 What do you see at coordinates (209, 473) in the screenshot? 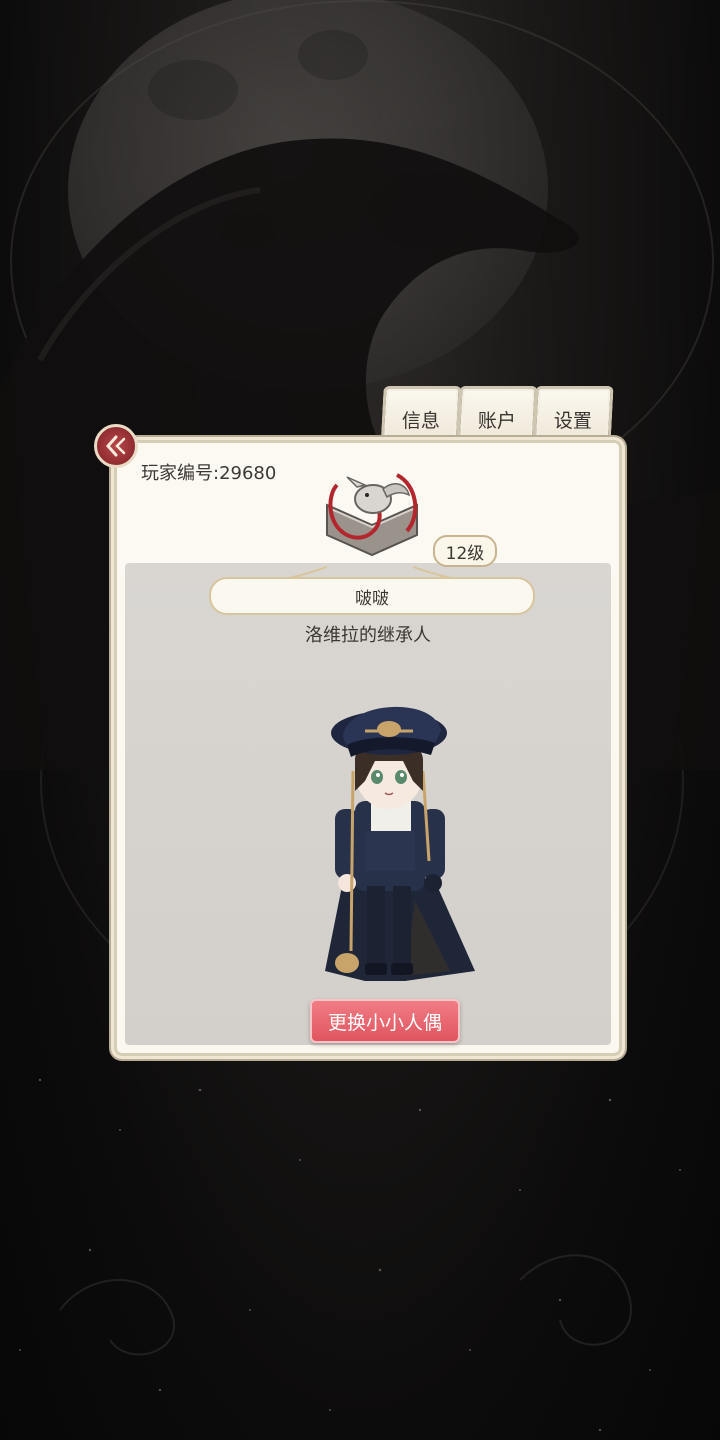
I see `player-id: 玩家编号:29680` at bounding box center [209, 473].